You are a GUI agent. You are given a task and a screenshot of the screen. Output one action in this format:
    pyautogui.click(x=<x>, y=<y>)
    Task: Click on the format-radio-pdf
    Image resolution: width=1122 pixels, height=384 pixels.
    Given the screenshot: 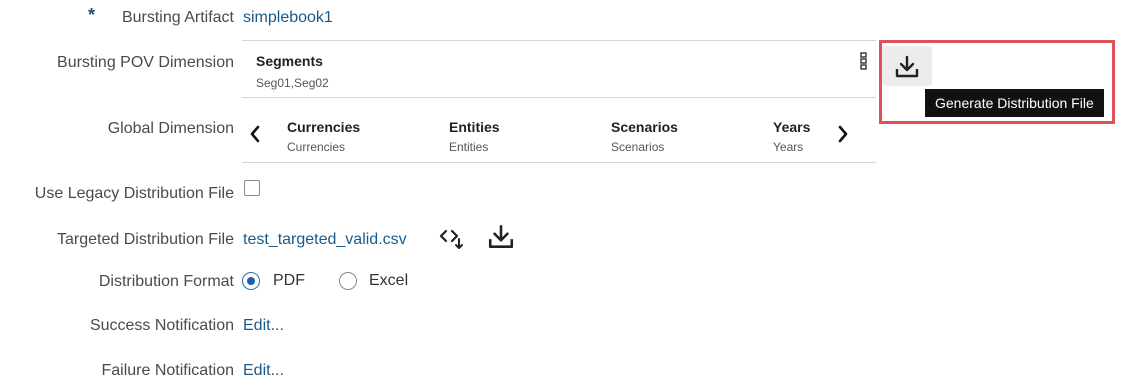 What is the action you would take?
    pyautogui.click(x=251, y=281)
    